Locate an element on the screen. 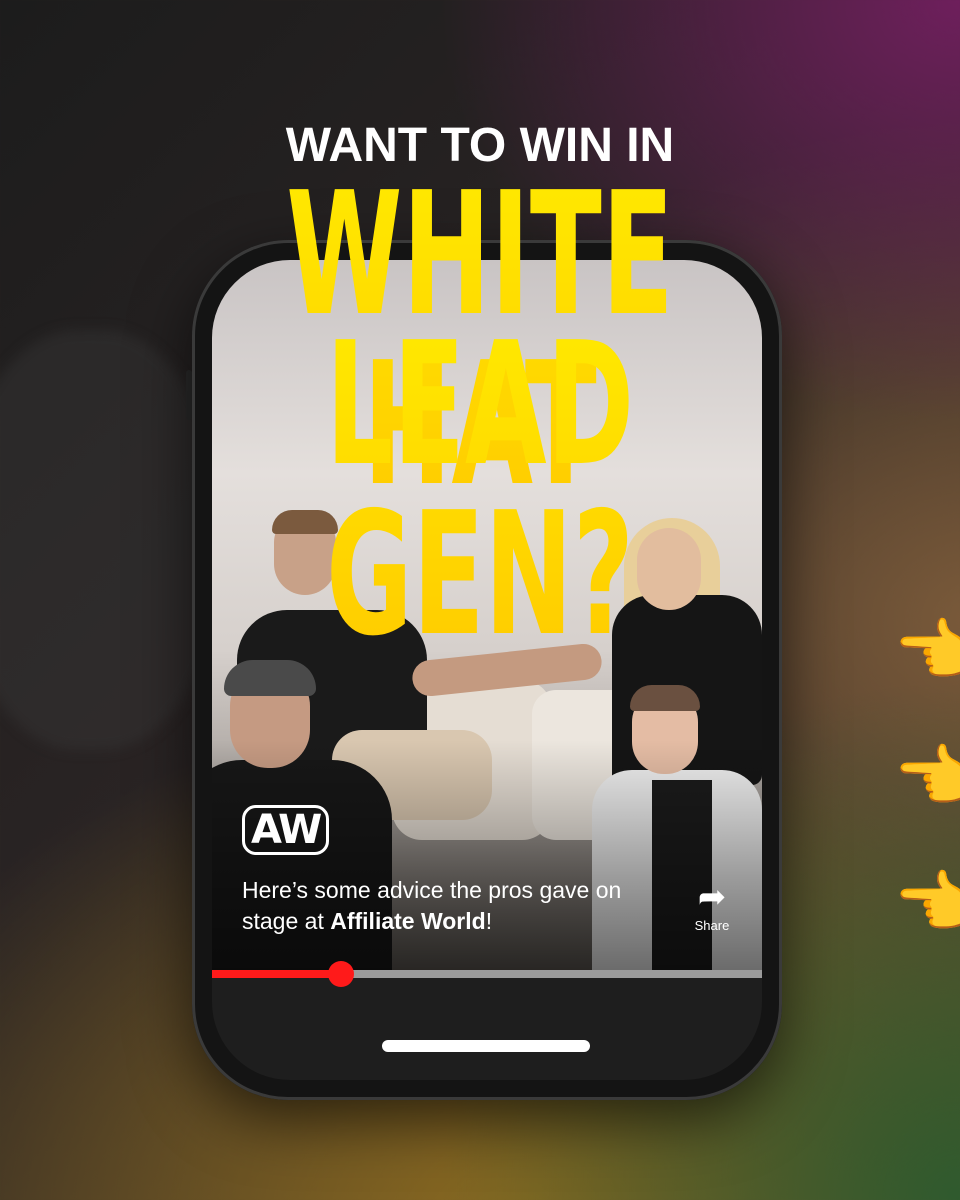 This screenshot has width=960, height=1200. panelist-young-man-hair is located at coordinates (665, 698).